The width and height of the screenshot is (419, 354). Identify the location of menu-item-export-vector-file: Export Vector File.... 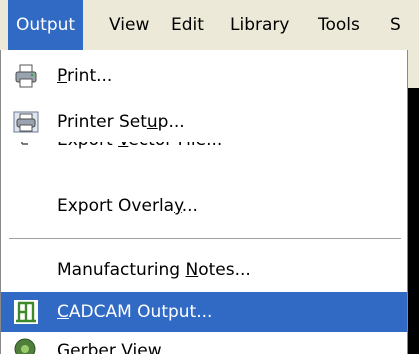
(204, 151).